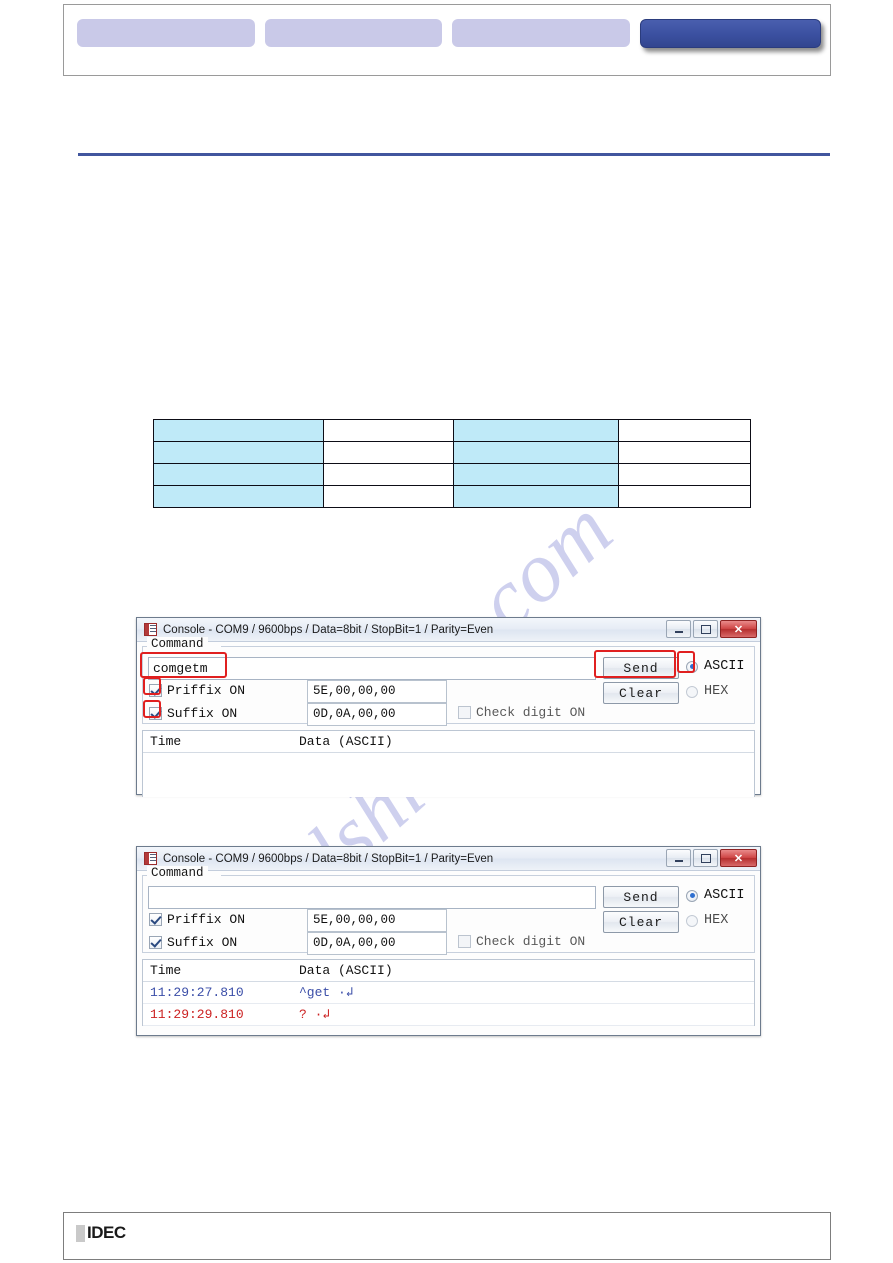 This screenshot has width=893, height=1263. What do you see at coordinates (707, 691) in the screenshot?
I see `hex-radio-row-1: HEX` at bounding box center [707, 691].